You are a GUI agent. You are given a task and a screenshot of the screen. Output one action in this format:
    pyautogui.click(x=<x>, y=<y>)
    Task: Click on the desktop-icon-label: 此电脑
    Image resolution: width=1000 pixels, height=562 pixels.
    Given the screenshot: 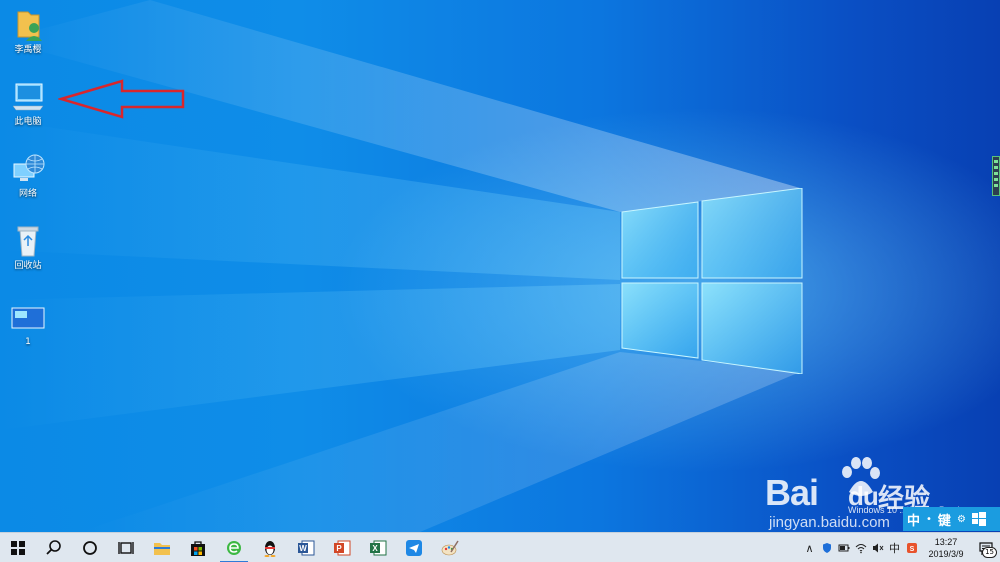 What is the action you would take?
    pyautogui.click(x=28, y=122)
    